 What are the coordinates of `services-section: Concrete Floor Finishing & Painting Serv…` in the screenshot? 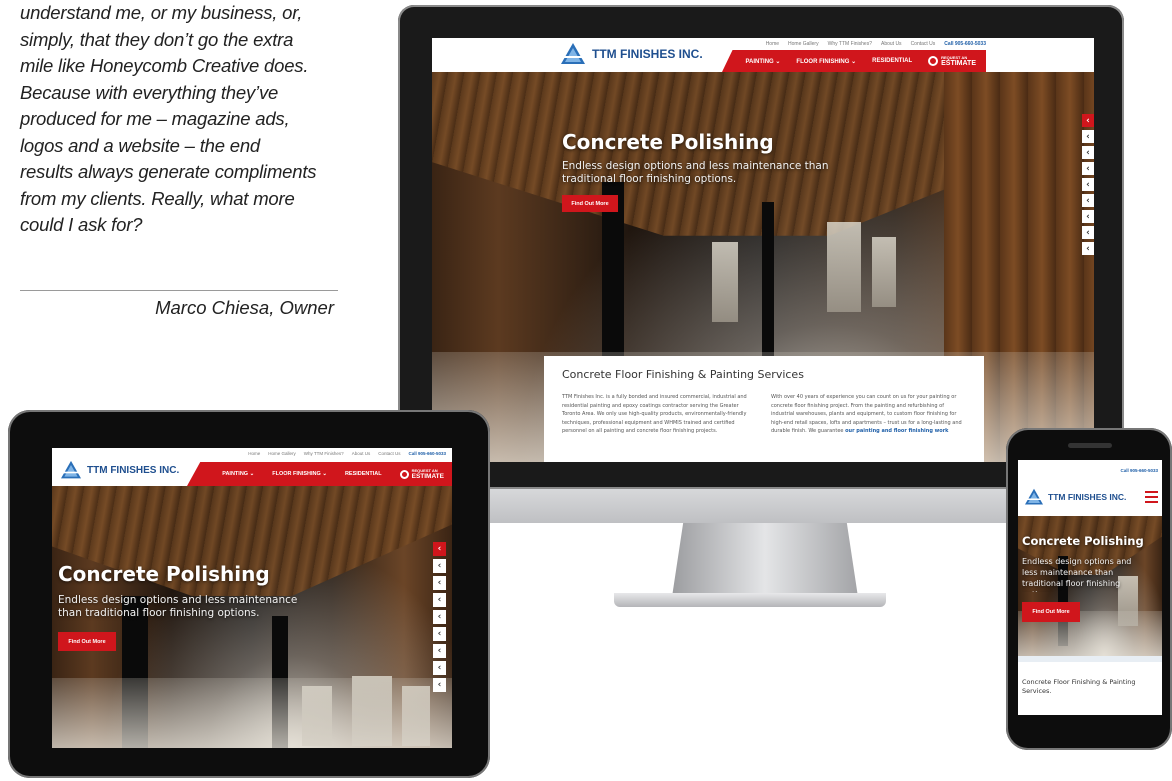 It's located at (764, 409).